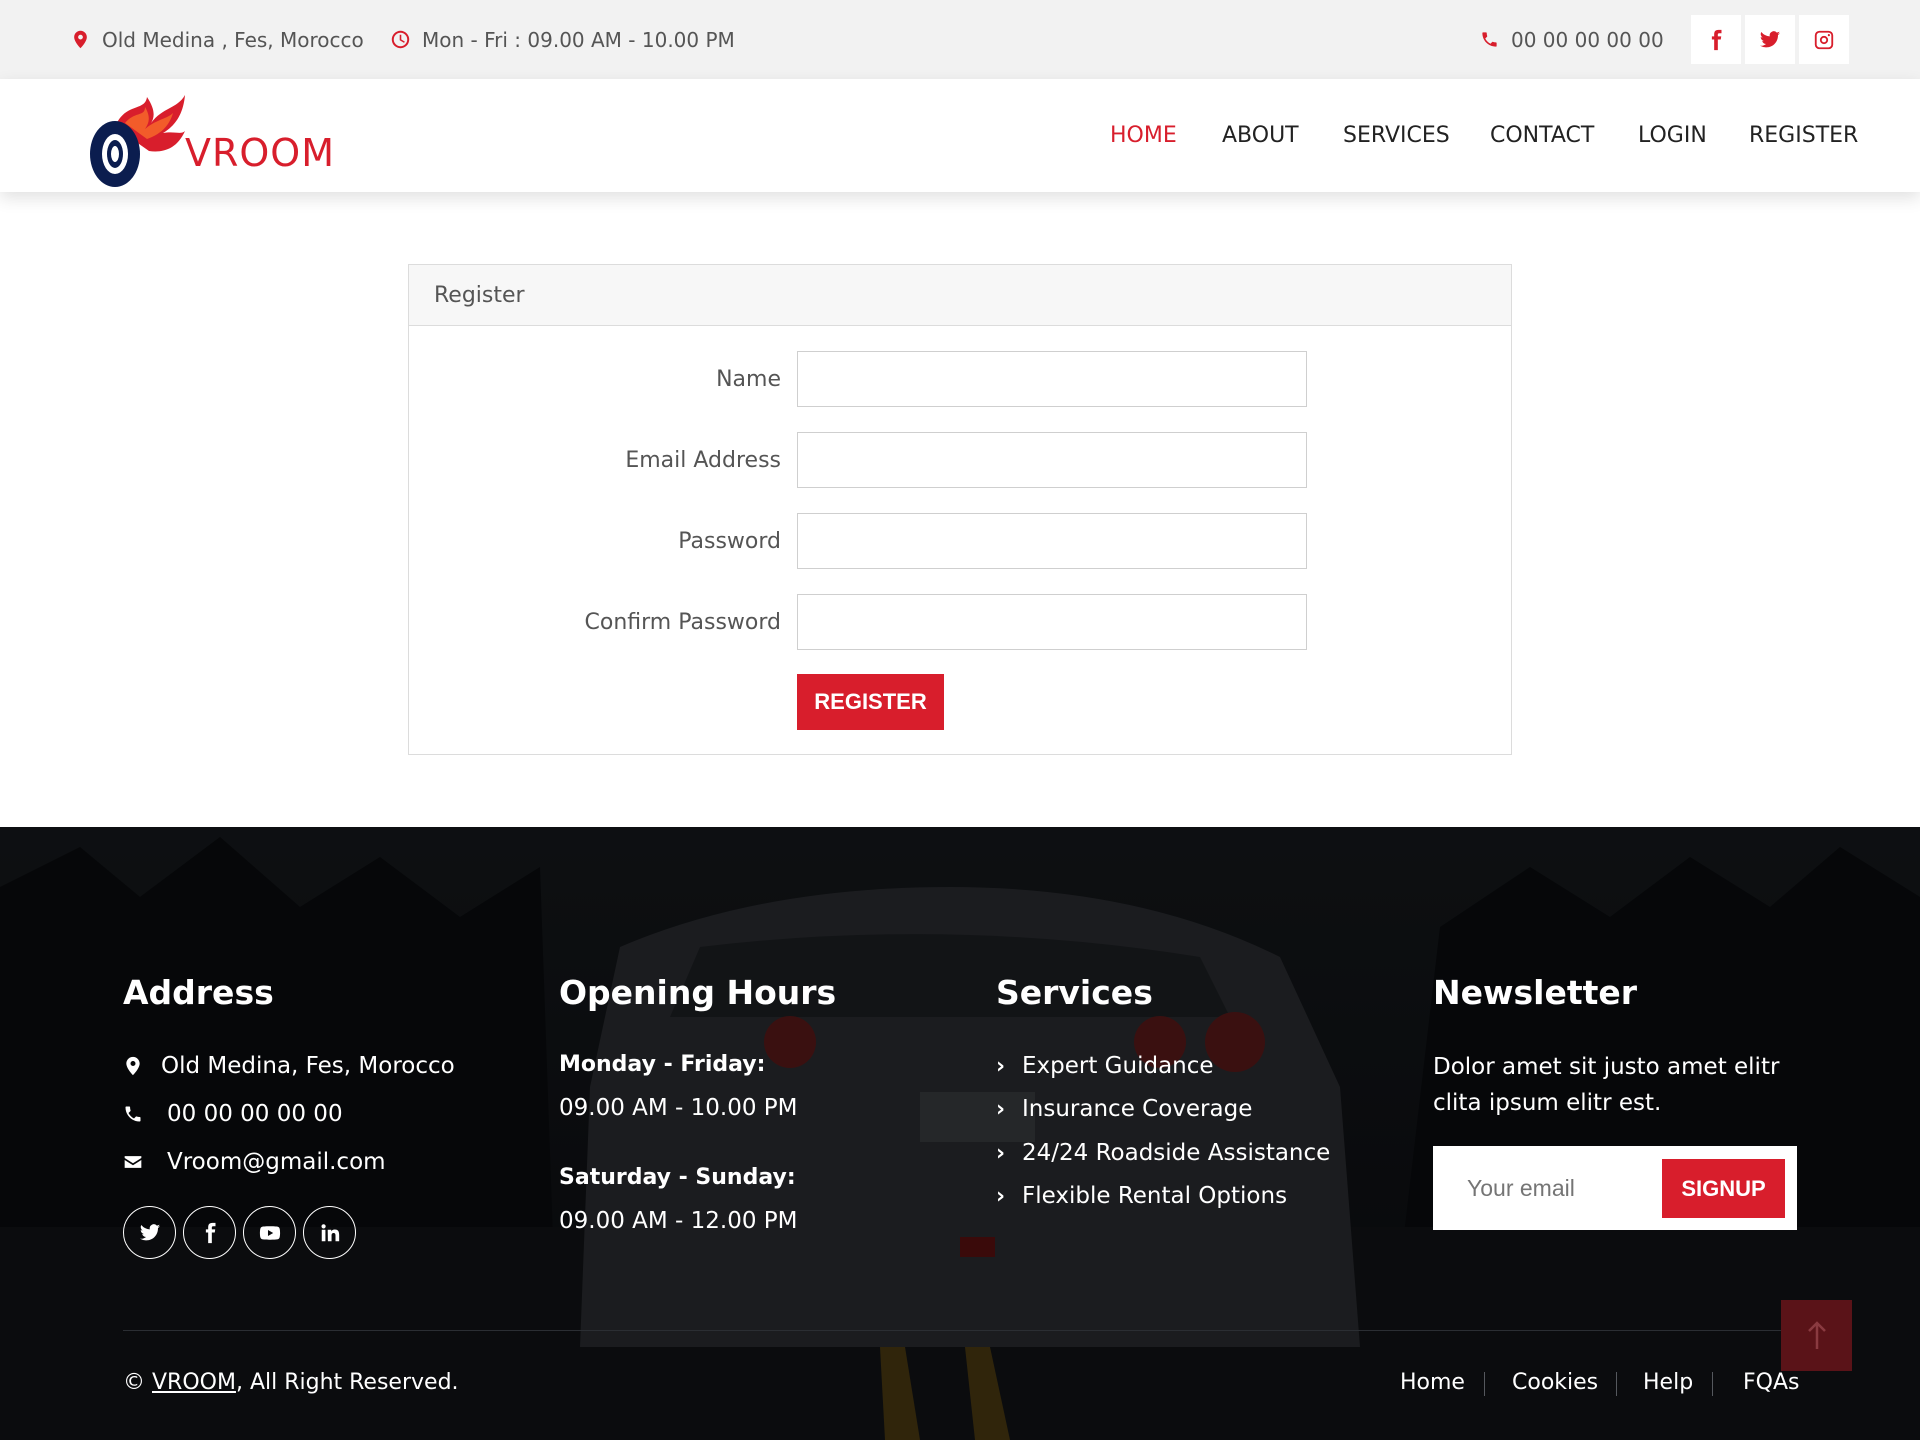  I want to click on nav-about: ABOUT, so click(1260, 135).